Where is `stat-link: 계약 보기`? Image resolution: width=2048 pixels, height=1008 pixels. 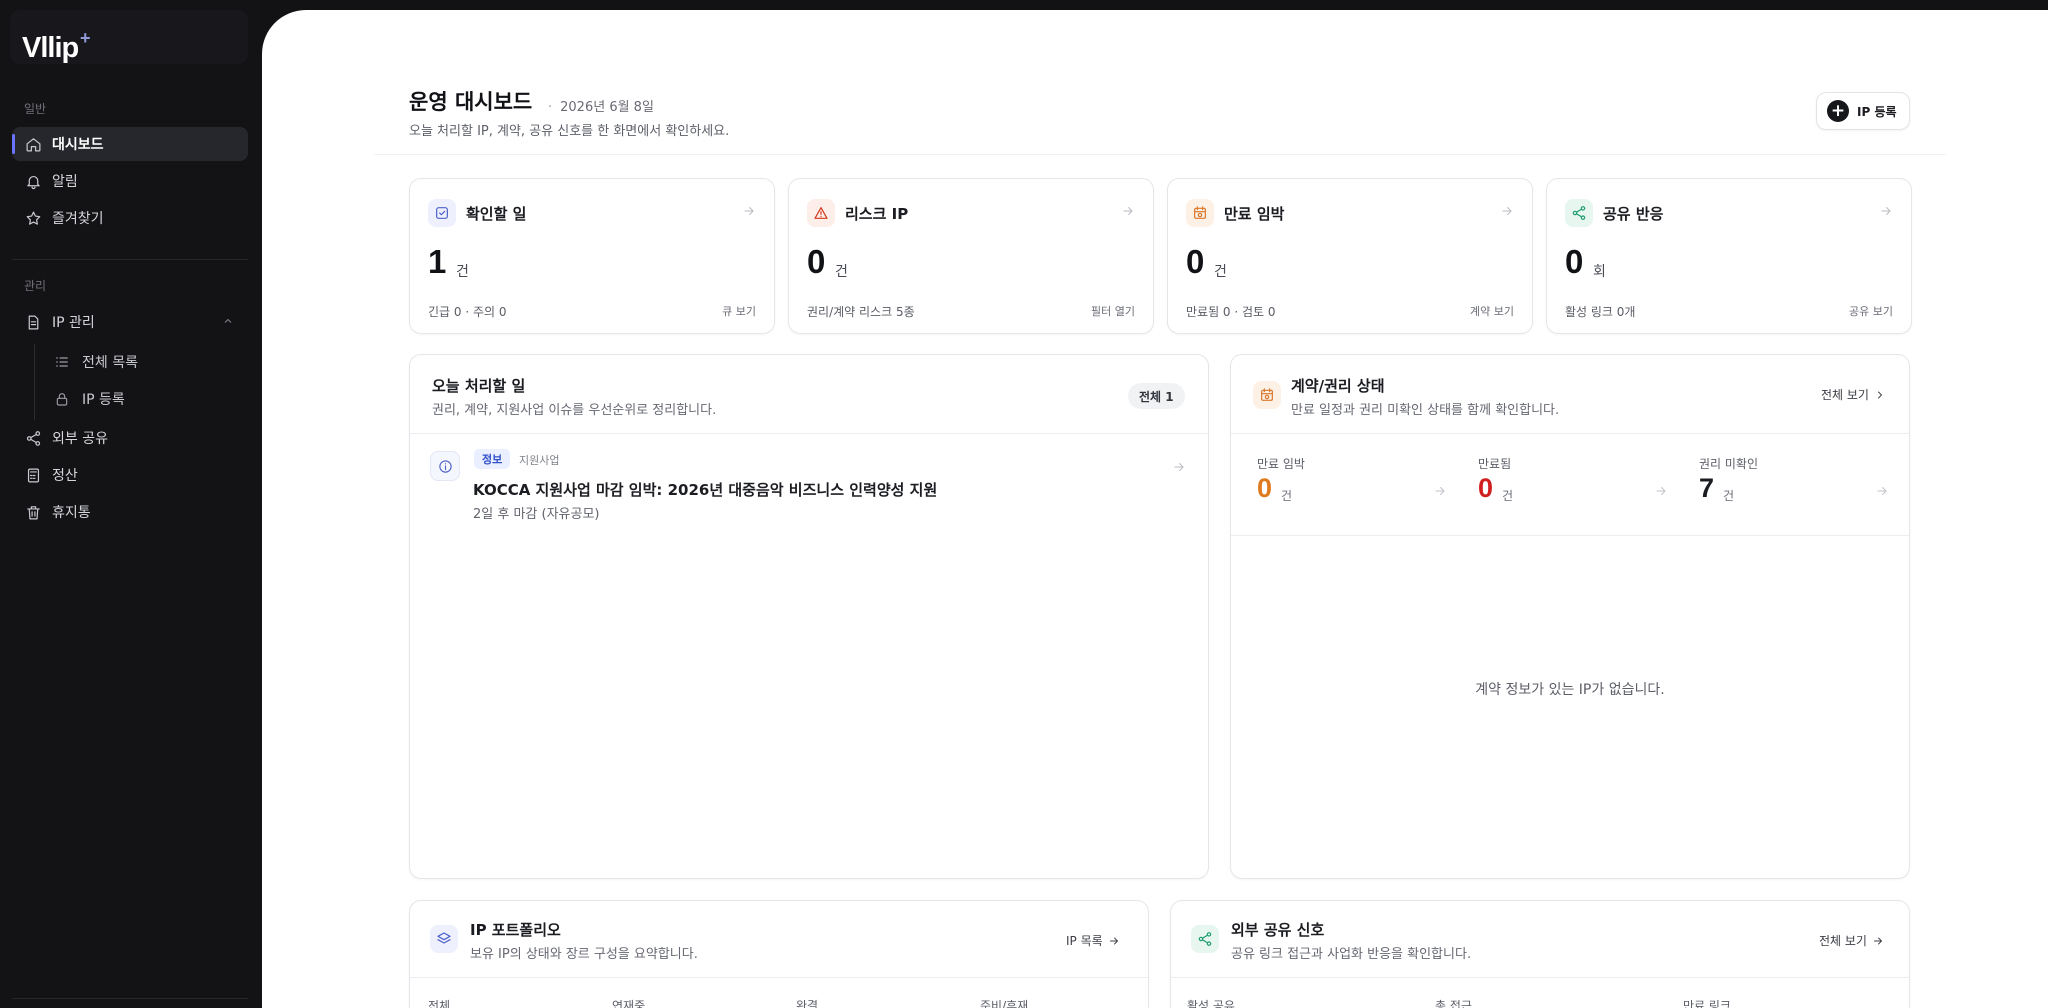
stat-link: 계약 보기 is located at coordinates (1492, 311).